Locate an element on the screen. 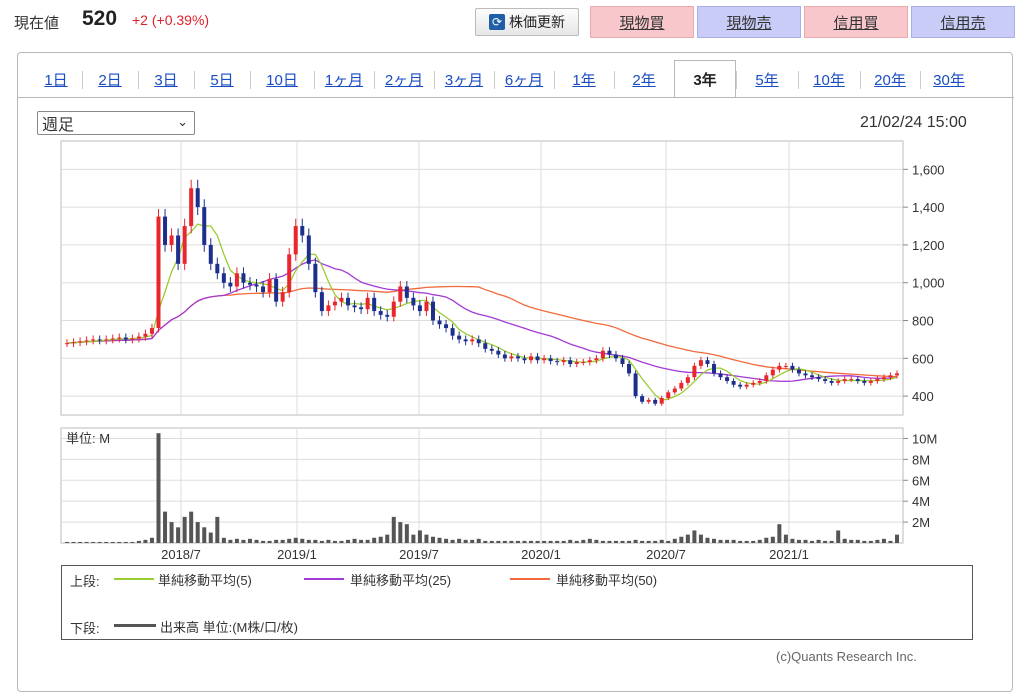 The image size is (1024, 692). volume-axis: 10M 8M 6M 4M 2M is located at coordinates (920, 480).